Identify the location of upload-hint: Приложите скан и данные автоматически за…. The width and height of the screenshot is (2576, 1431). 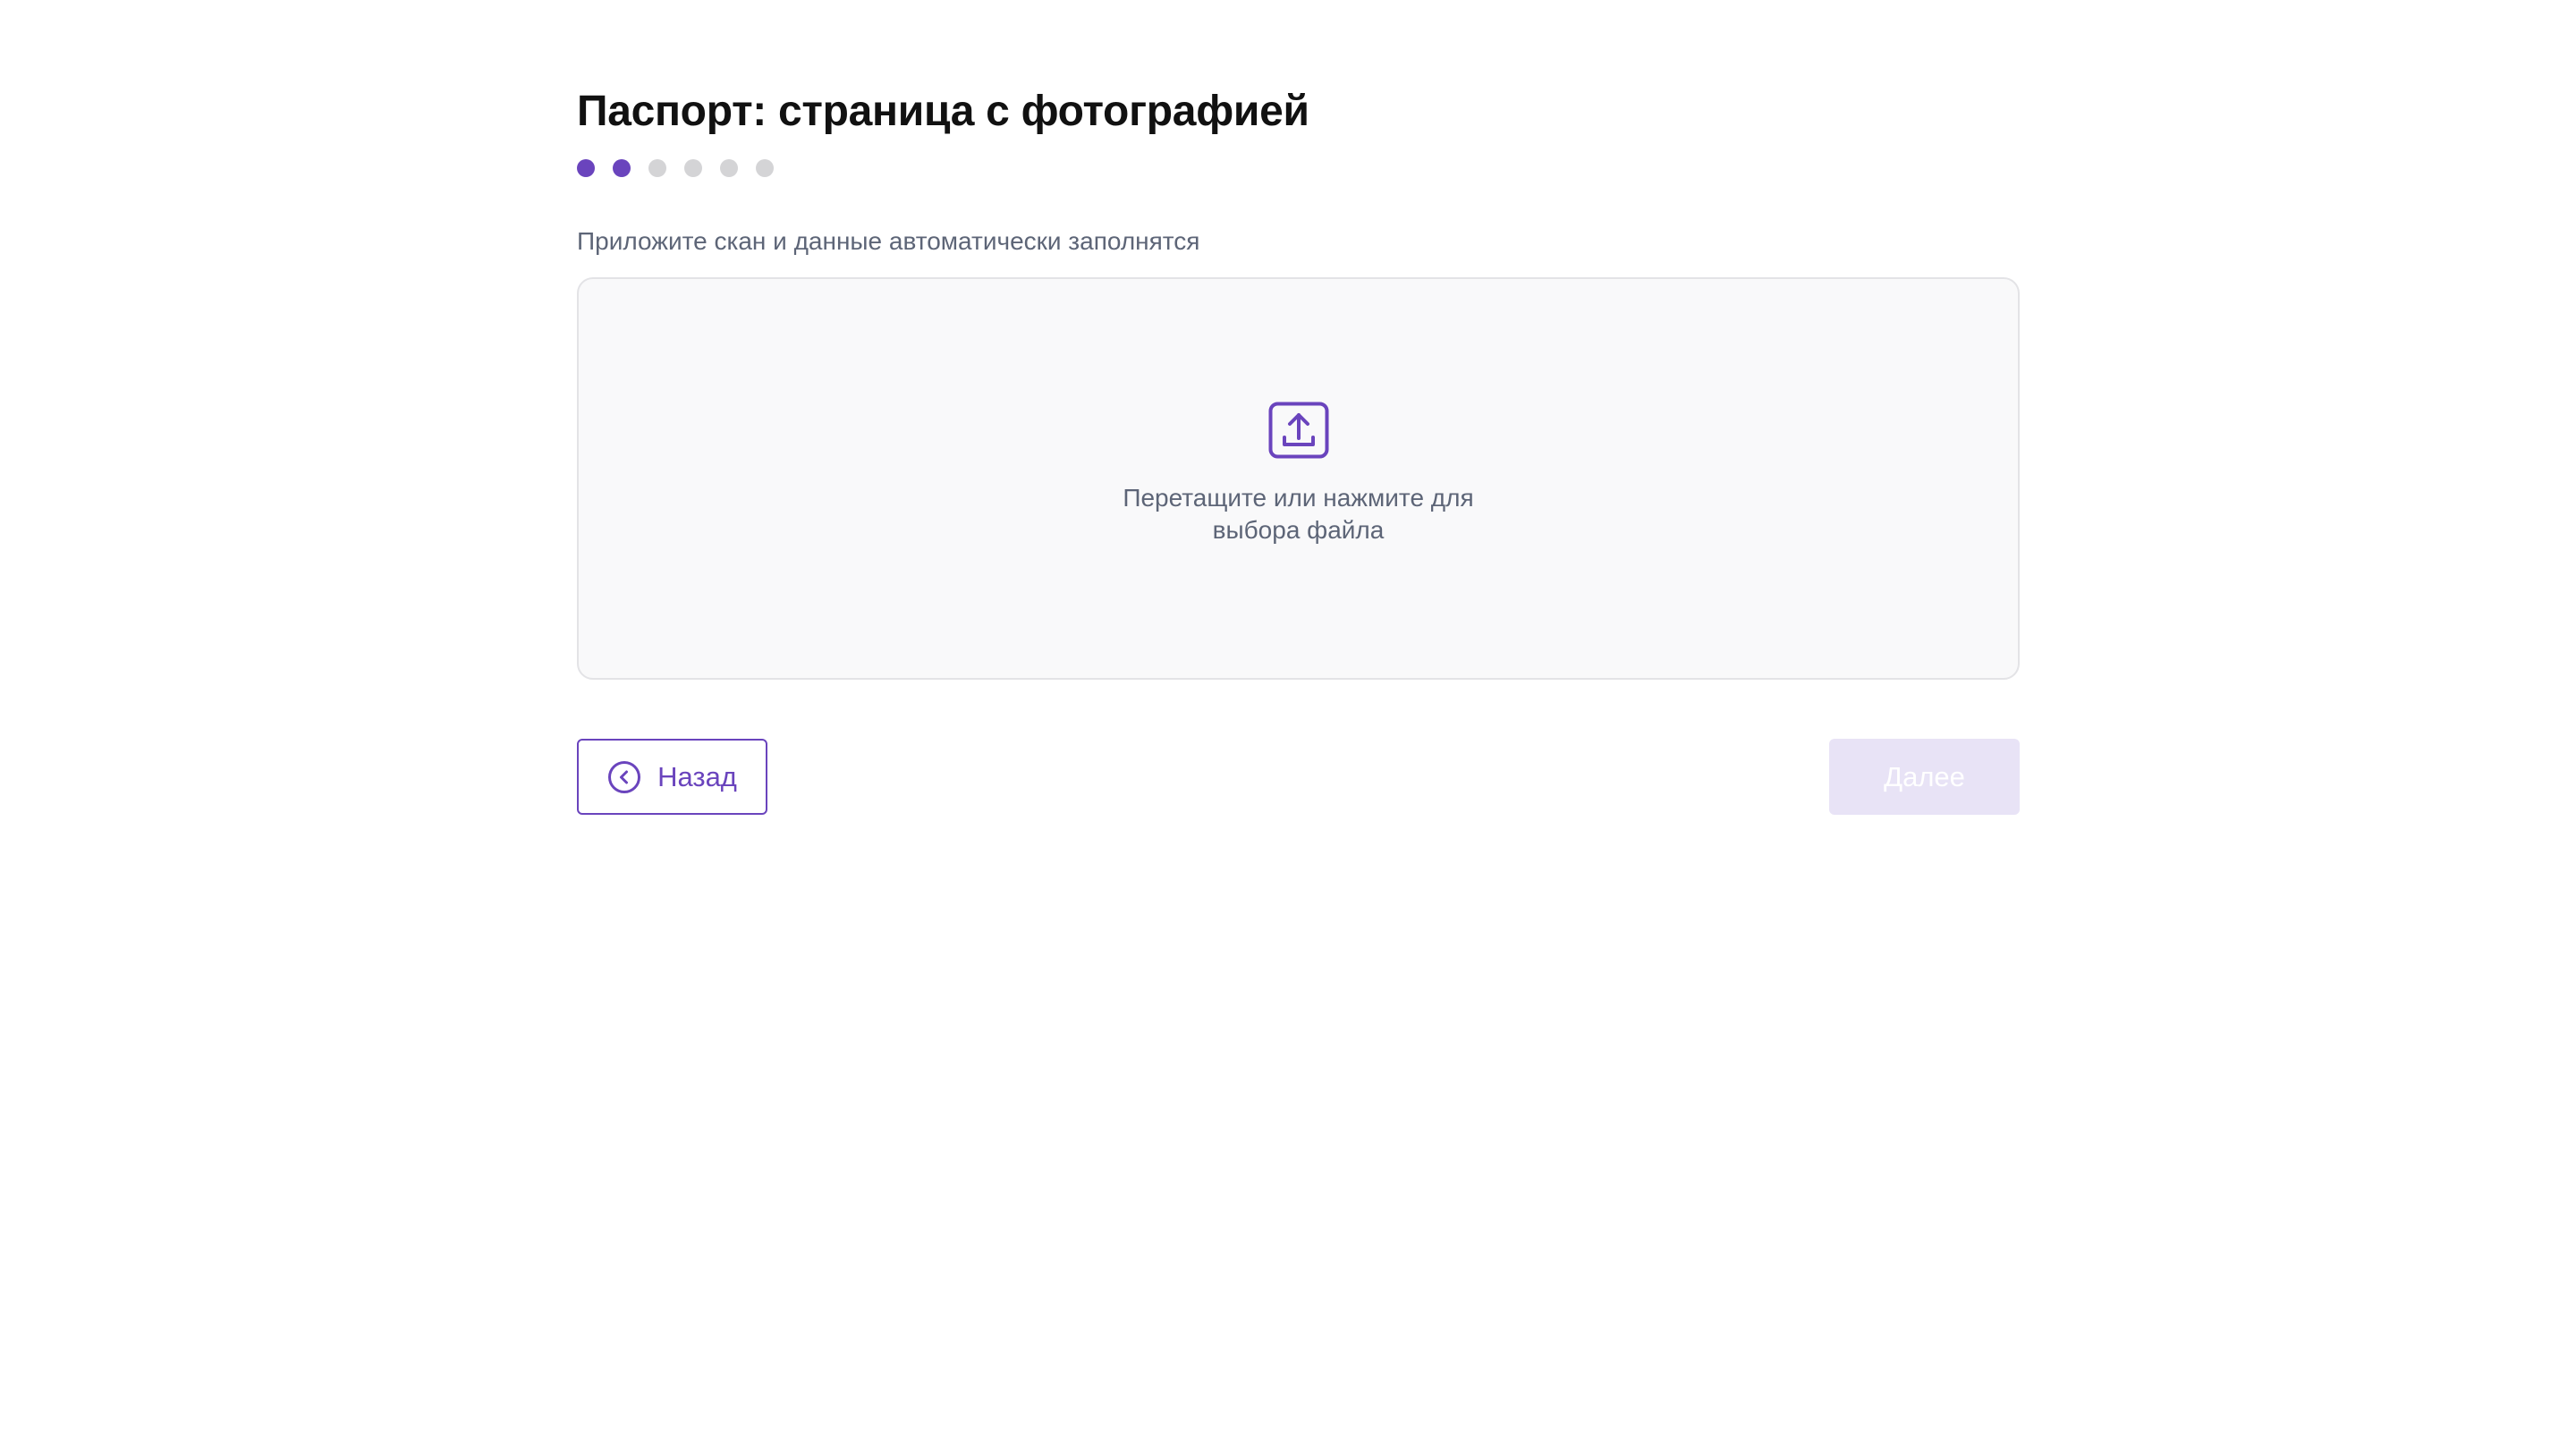
(888, 241).